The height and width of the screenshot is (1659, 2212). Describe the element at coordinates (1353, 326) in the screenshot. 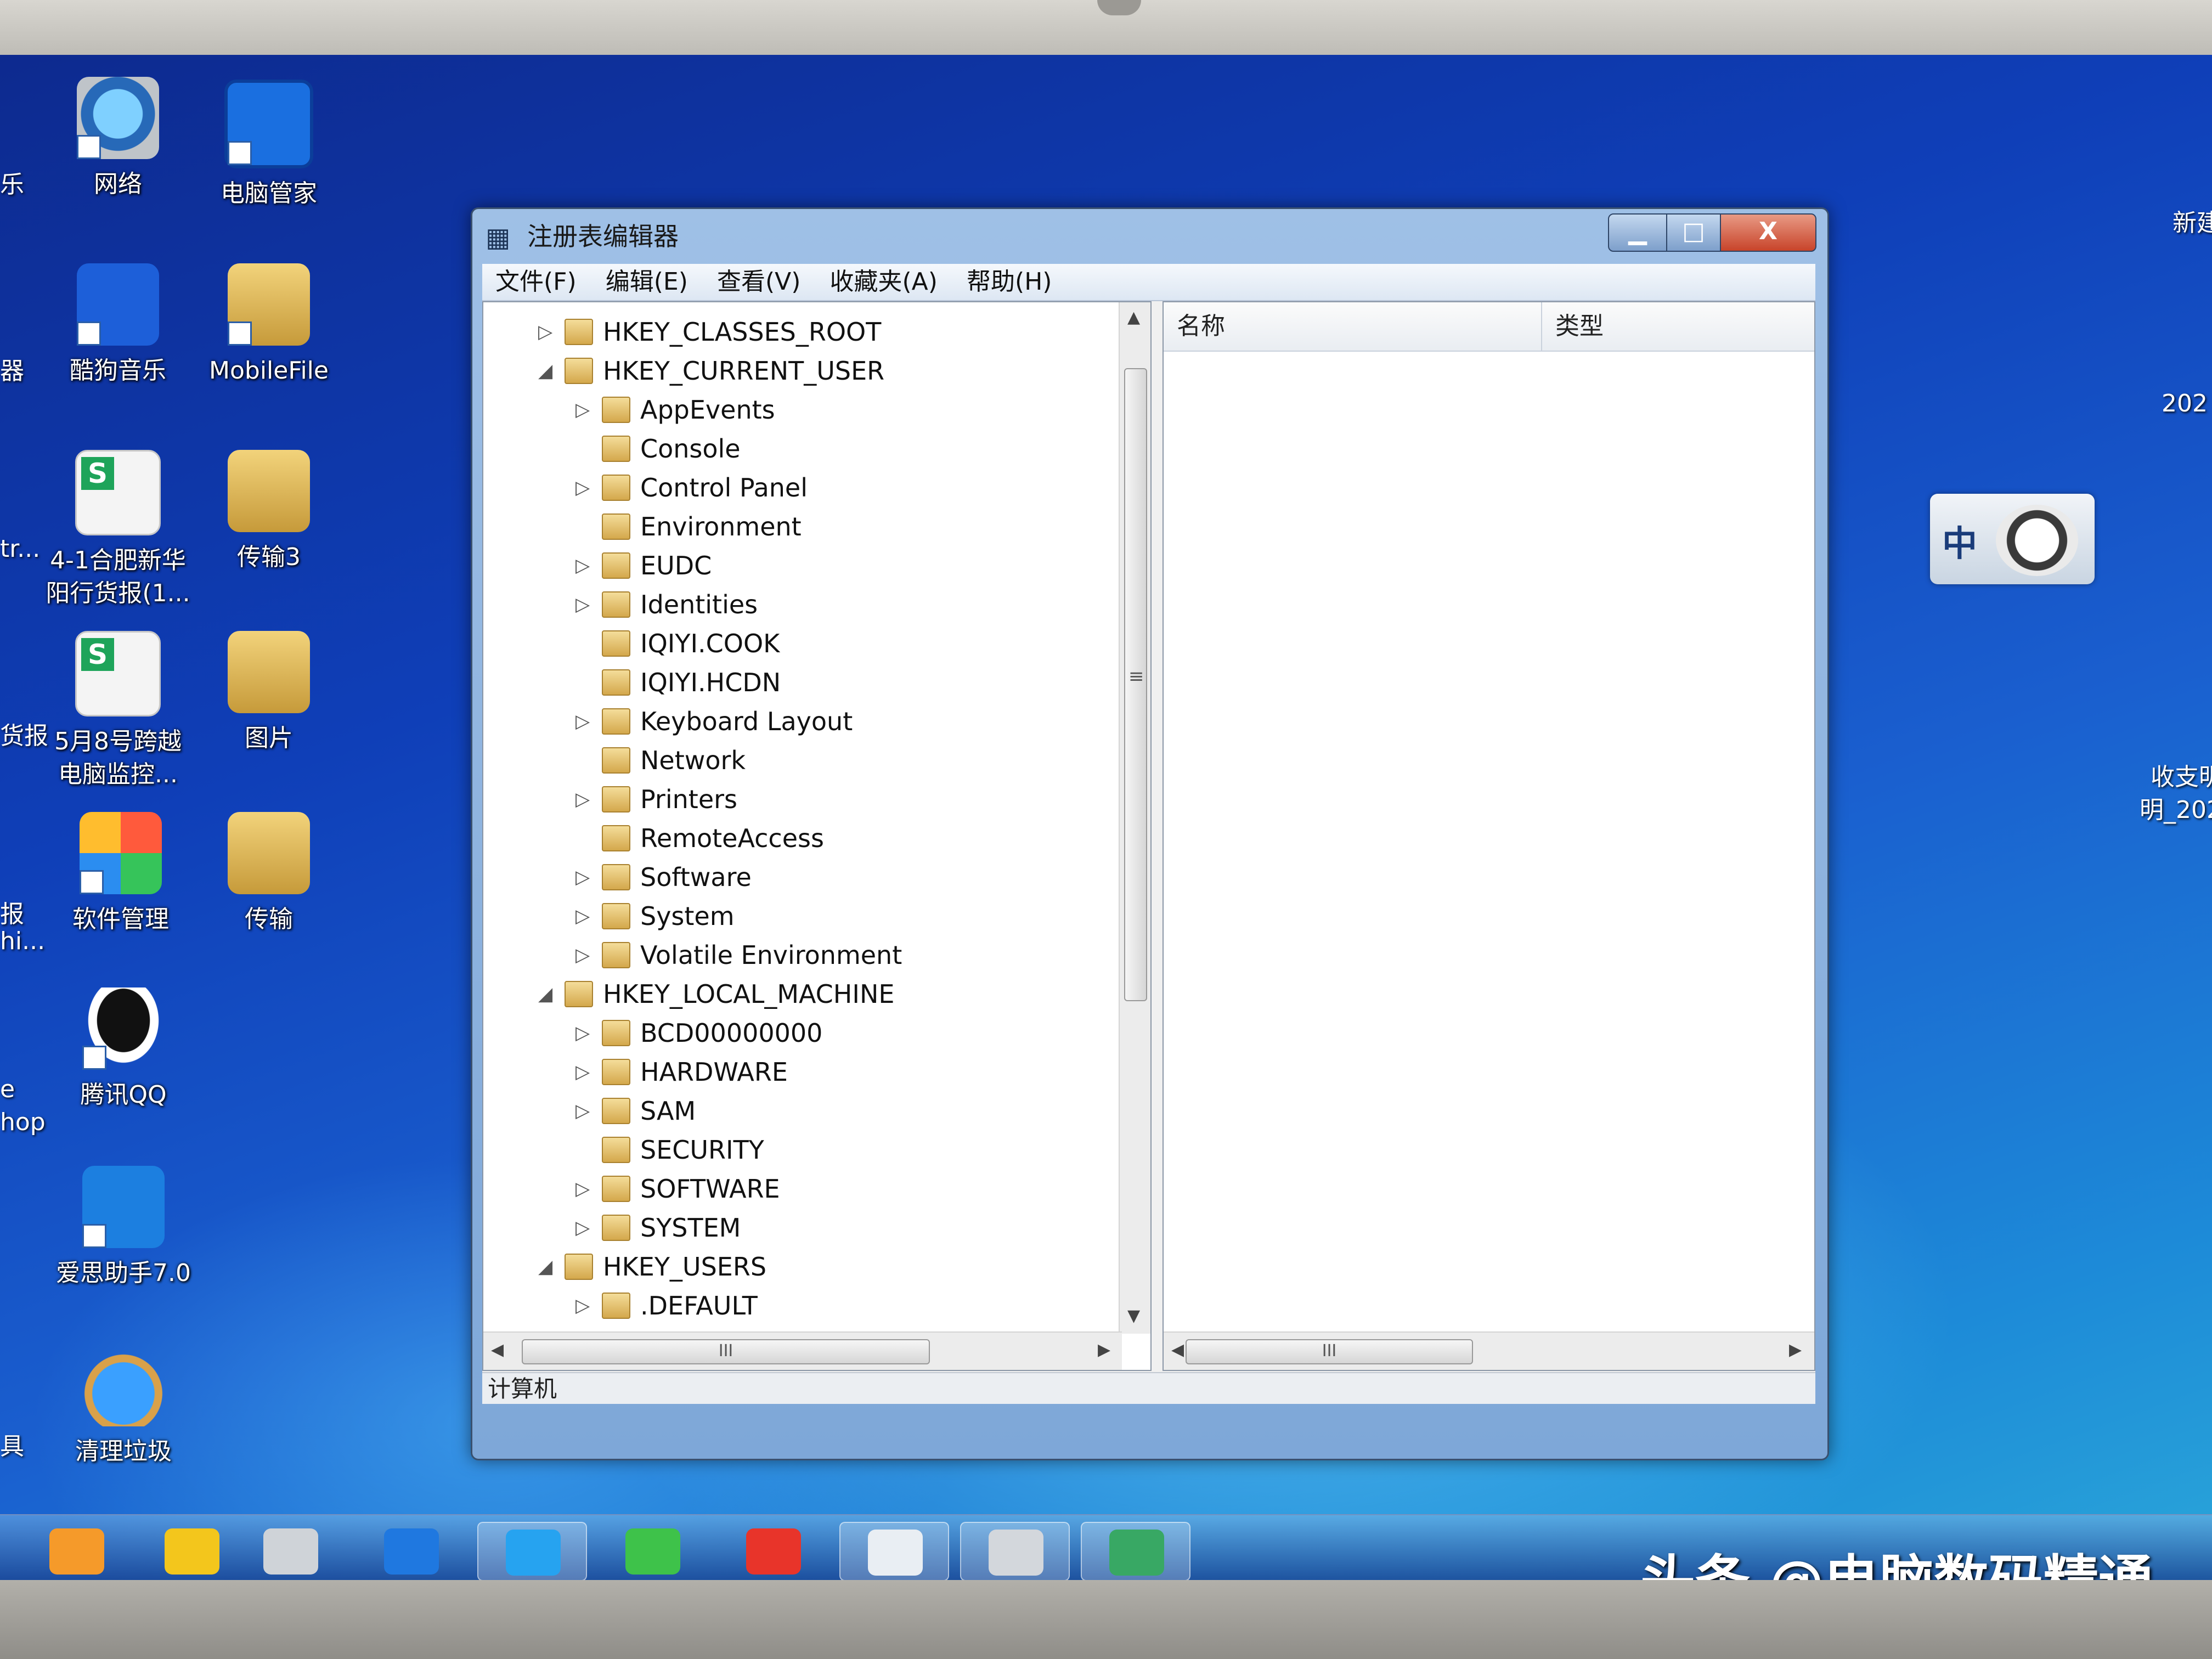

I see `column-name-header: 名称` at that location.